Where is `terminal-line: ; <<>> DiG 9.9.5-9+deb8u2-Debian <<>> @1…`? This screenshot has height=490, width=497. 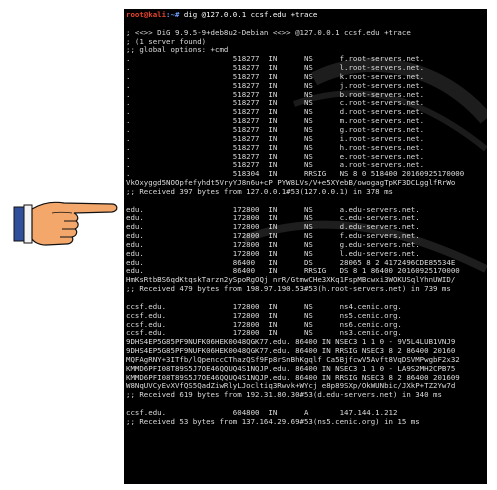 terminal-line: ; <<>> DiG 9.9.5-9+deb8u2-Debian <<>> @1… is located at coordinates (268, 32).